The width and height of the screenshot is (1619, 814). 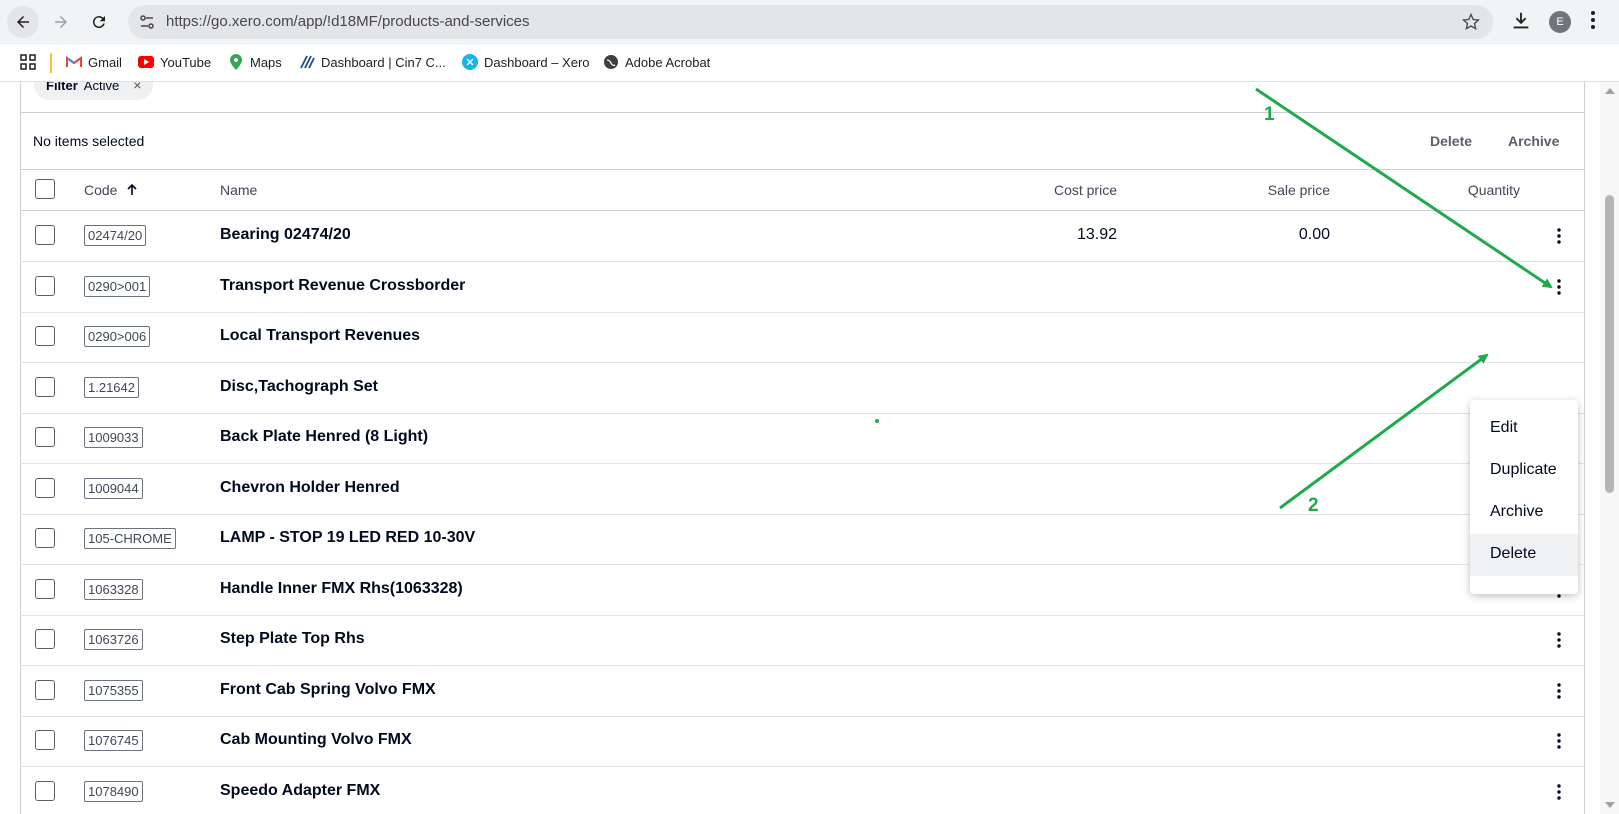 I want to click on forward-button, so click(x=61, y=22).